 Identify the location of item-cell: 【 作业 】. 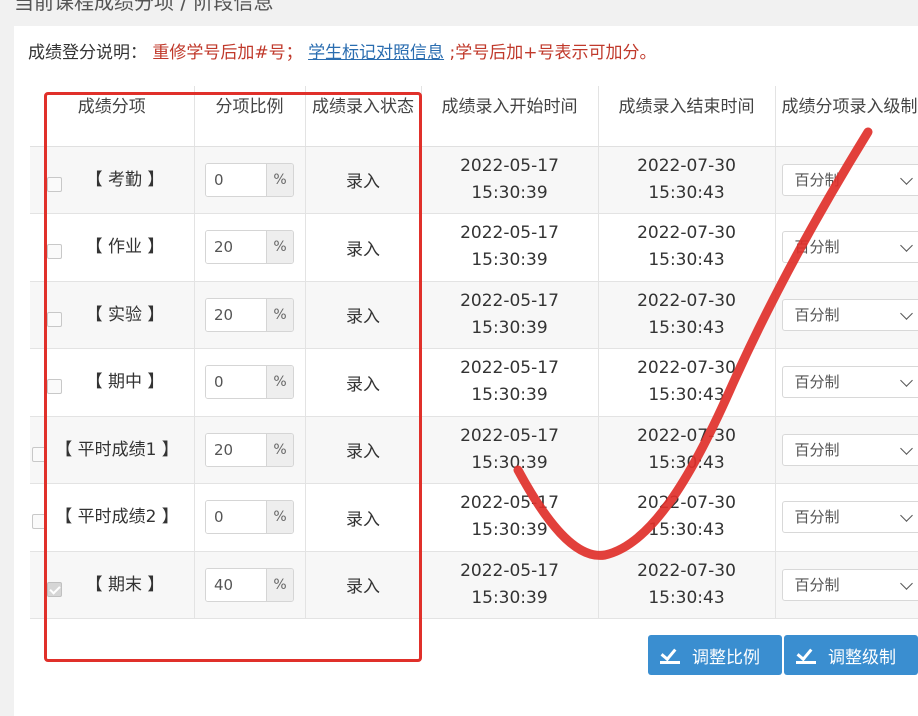
(112, 247).